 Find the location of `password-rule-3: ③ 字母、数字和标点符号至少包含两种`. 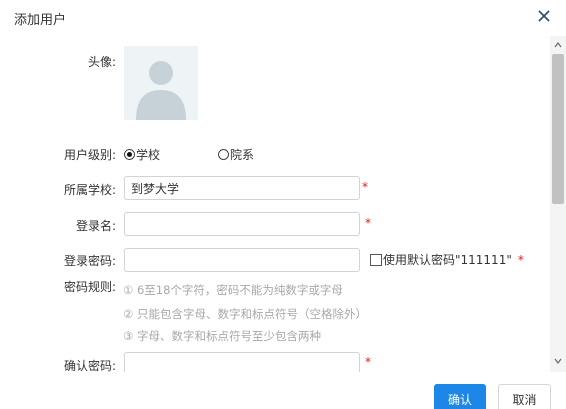

password-rule-3: ③ 字母、数字和标点符号至少包含两种 is located at coordinates (222, 336).